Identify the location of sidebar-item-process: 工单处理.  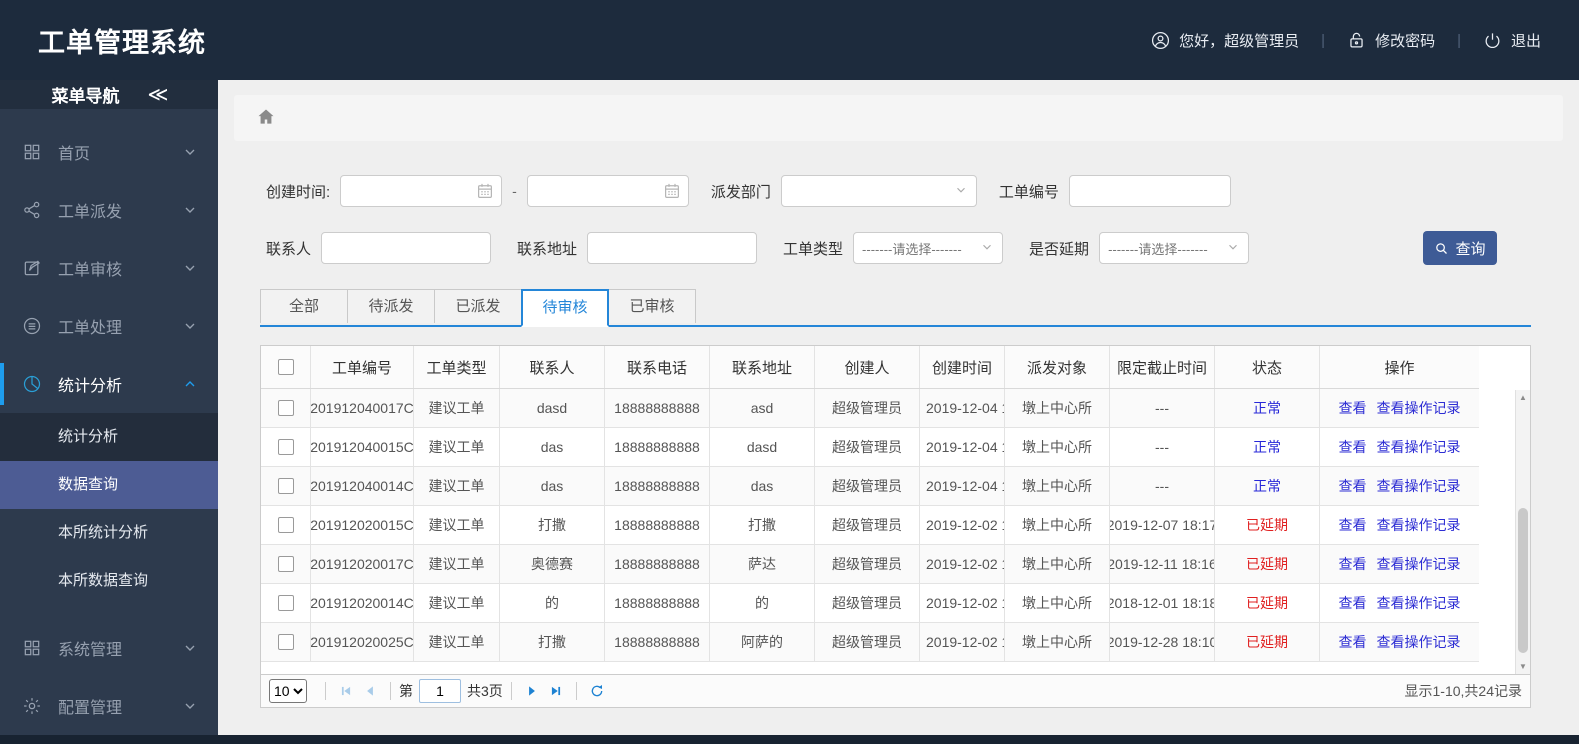
(109, 326).